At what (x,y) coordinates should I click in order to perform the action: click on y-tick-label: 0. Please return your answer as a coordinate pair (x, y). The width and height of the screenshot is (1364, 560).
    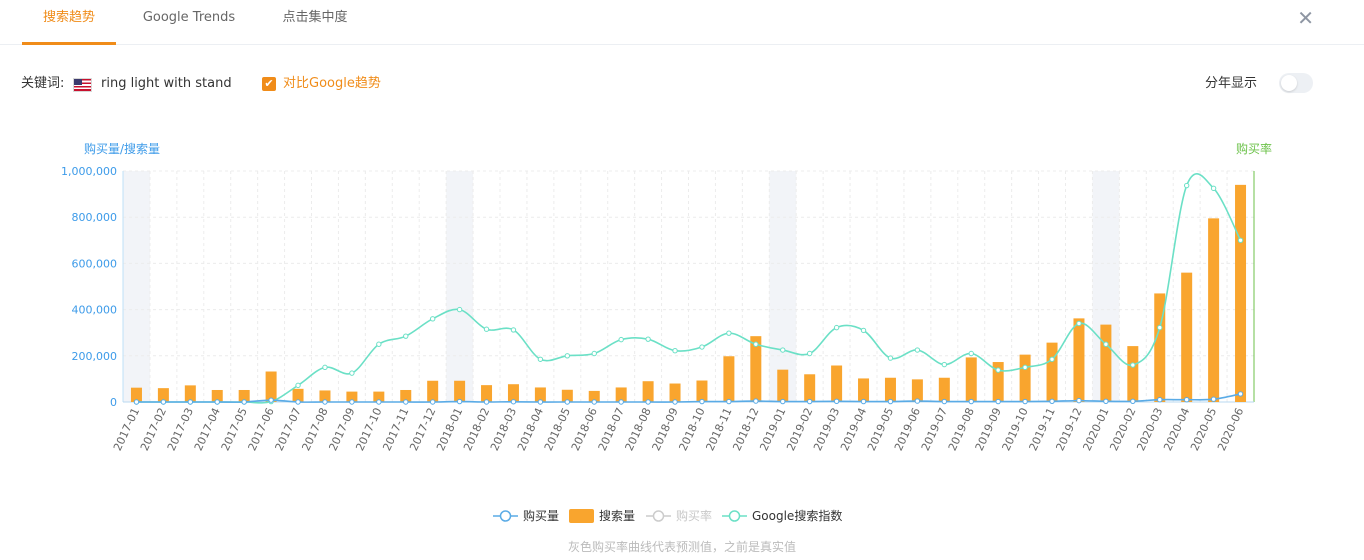
    Looking at the image, I should click on (113, 402).